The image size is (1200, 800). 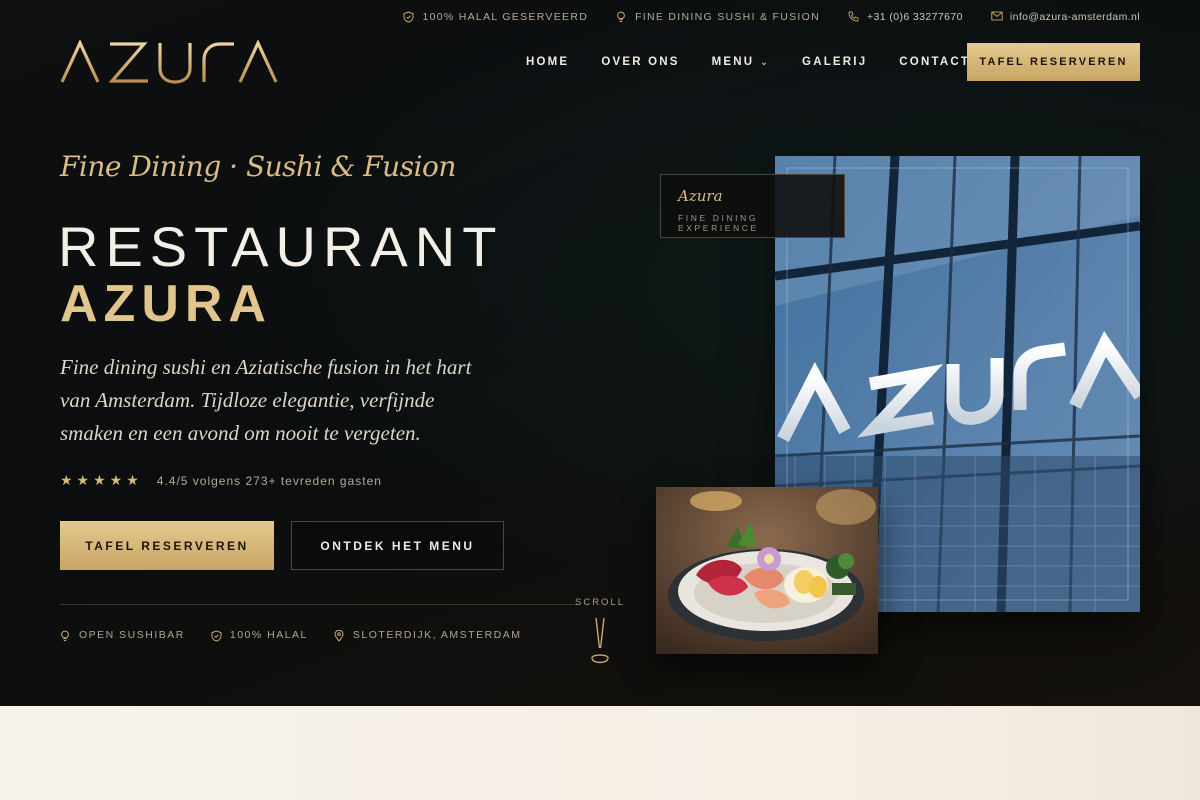 What do you see at coordinates (733, 62) in the screenshot?
I see `nav-menu-label: MENU` at bounding box center [733, 62].